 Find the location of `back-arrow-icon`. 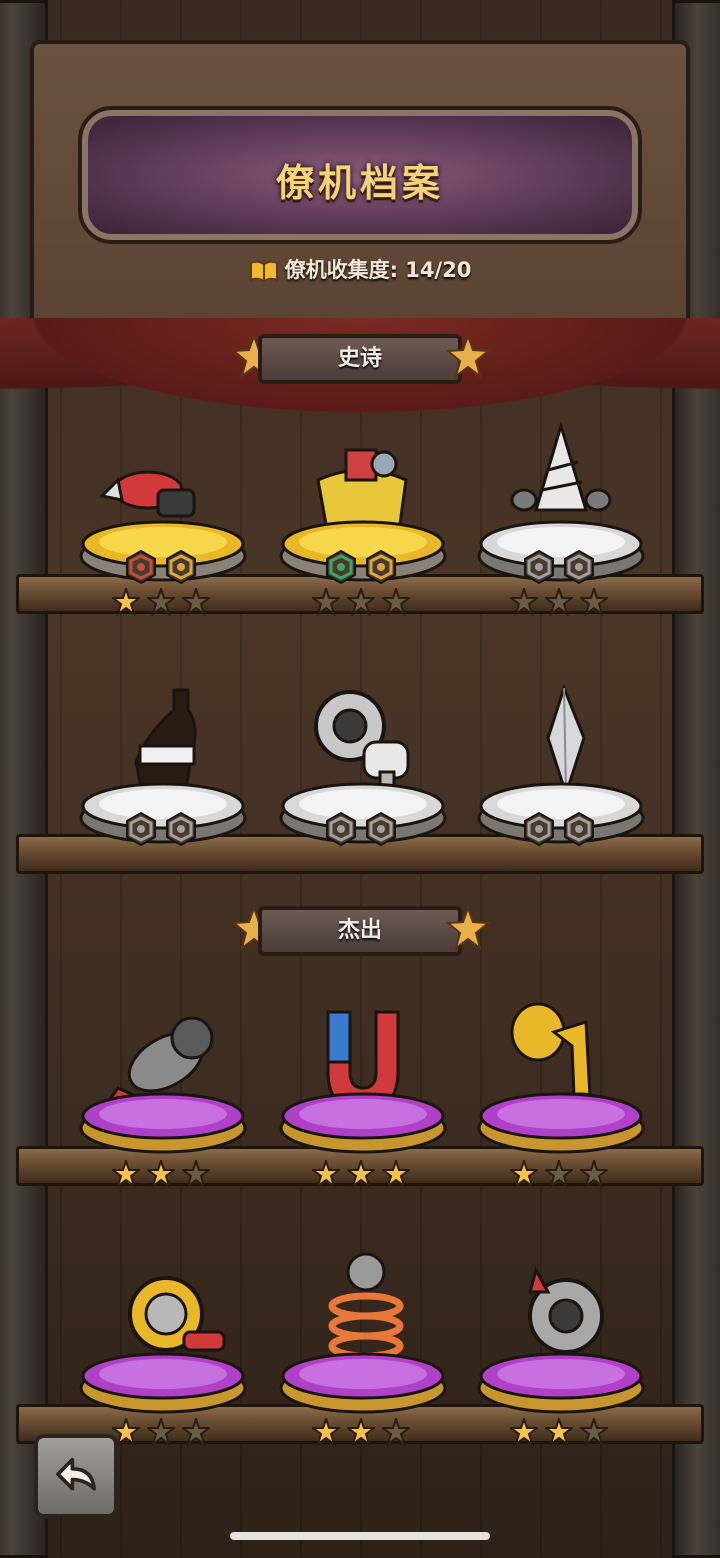

back-arrow-icon is located at coordinates (76, 1474).